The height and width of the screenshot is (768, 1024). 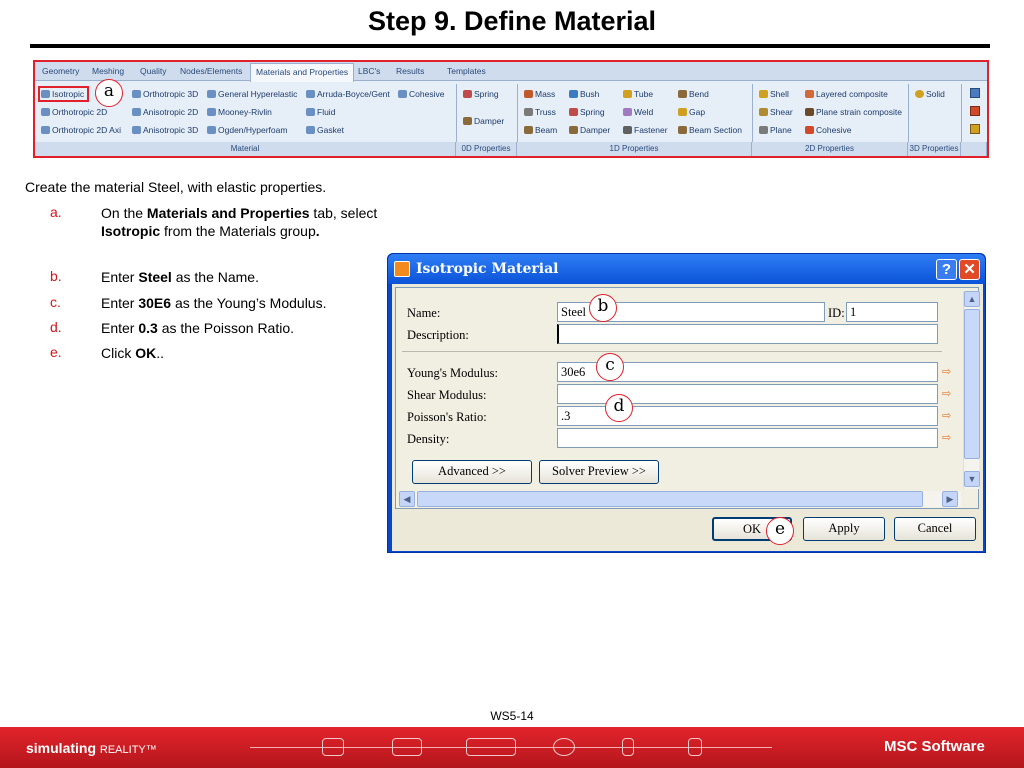 What do you see at coordinates (540, 130) in the screenshot?
I see `beam-button: Beam` at bounding box center [540, 130].